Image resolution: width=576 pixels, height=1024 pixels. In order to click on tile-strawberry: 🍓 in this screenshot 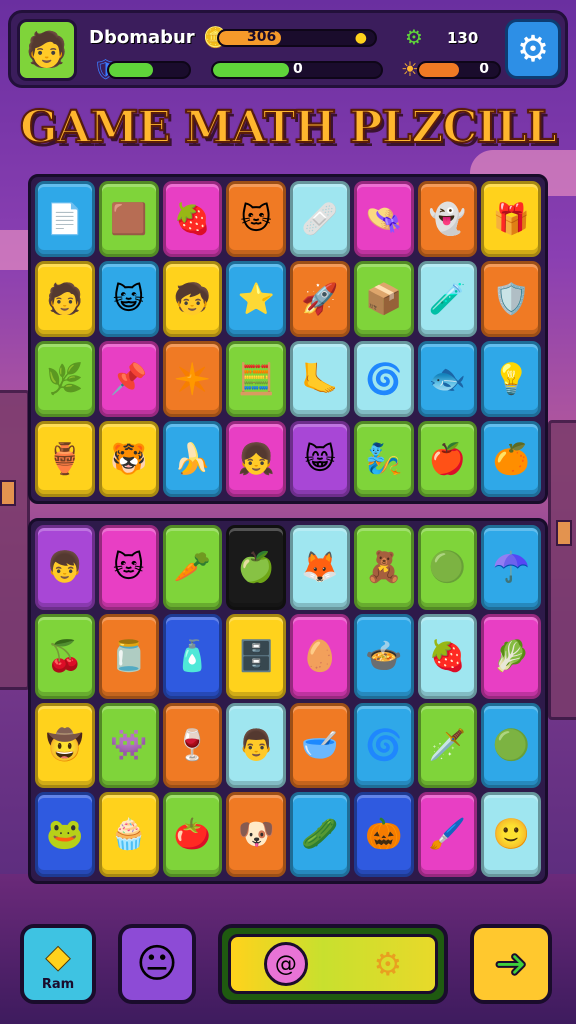, I will do `click(447, 656)`.